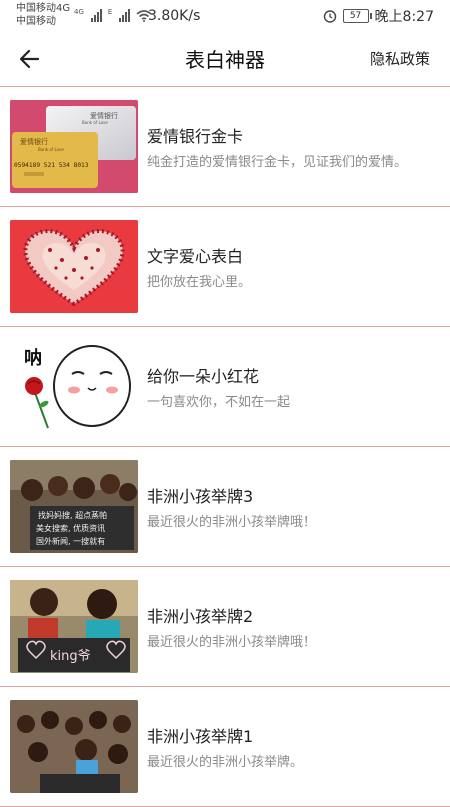  Describe the element at coordinates (195, 256) in the screenshot. I see `item-title: 文字爱心表白` at that location.